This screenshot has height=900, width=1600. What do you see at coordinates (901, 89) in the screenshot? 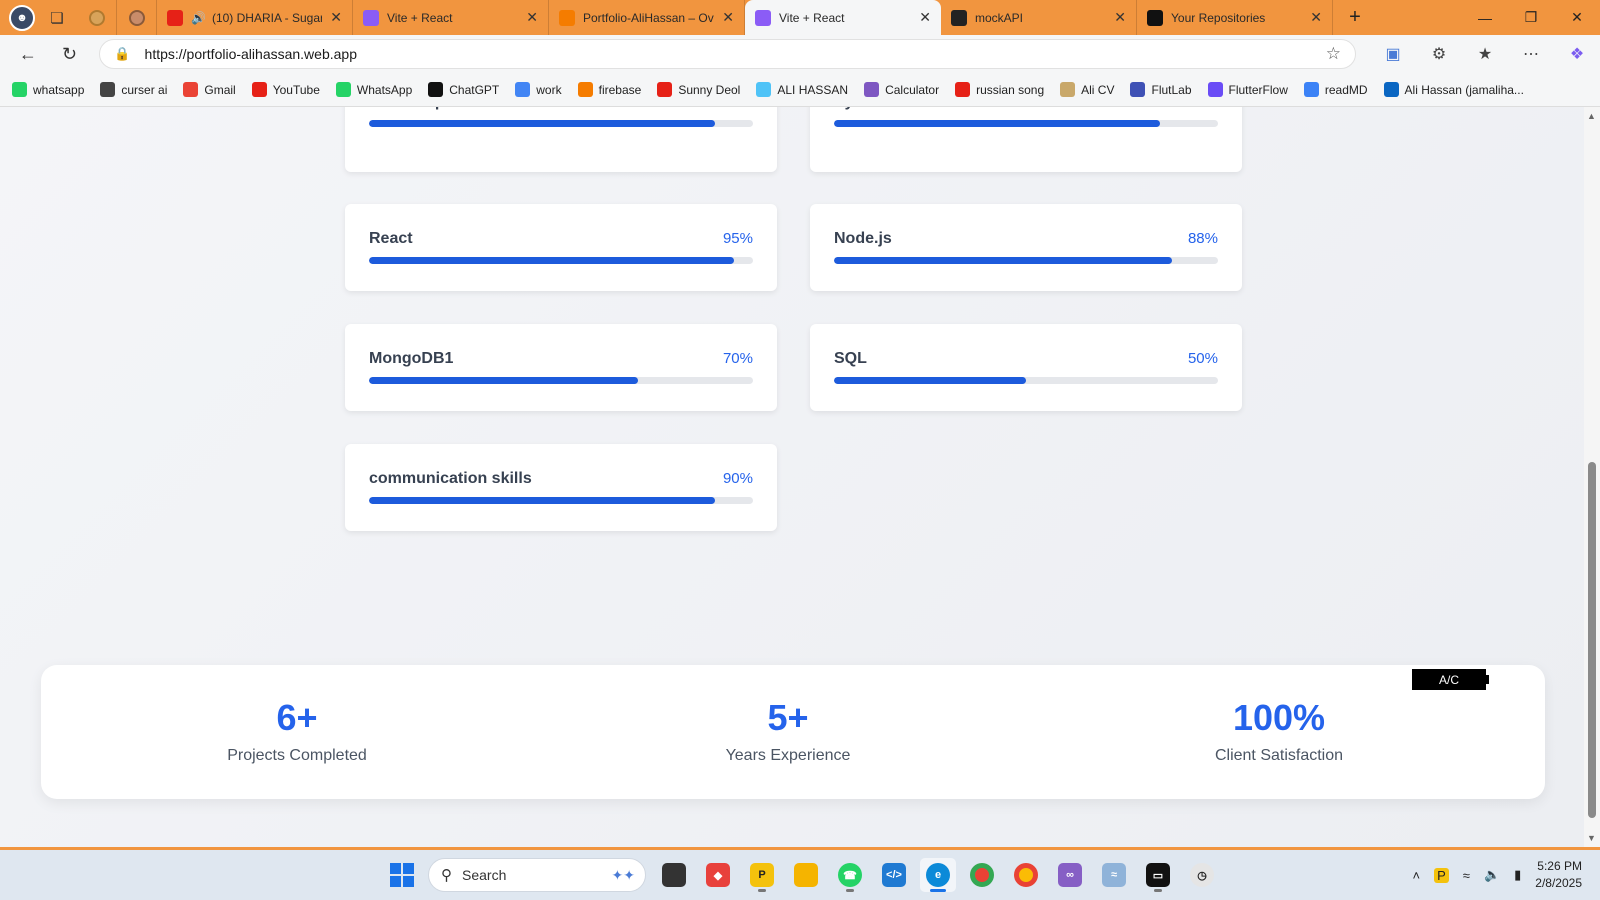
I see `bookmark-item: Calculator` at bounding box center [901, 89].